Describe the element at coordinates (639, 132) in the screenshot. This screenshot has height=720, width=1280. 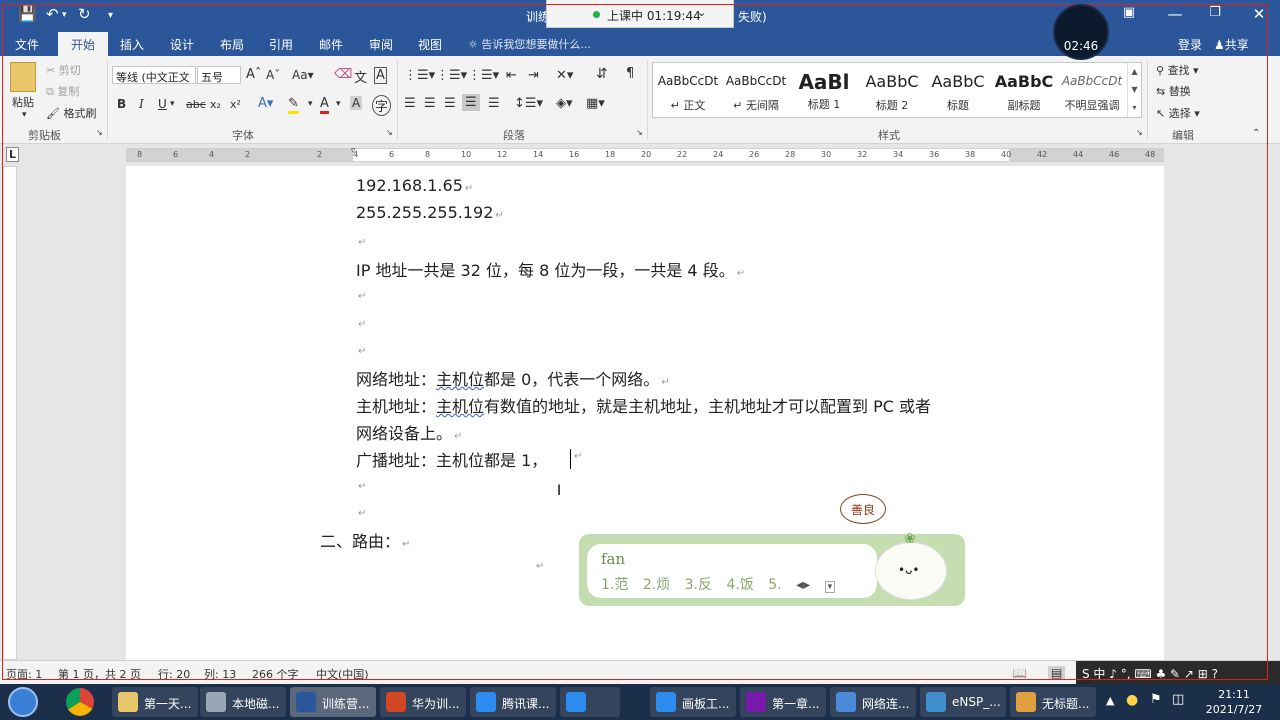
I see `paragraph-launcher-icon: ↘` at that location.